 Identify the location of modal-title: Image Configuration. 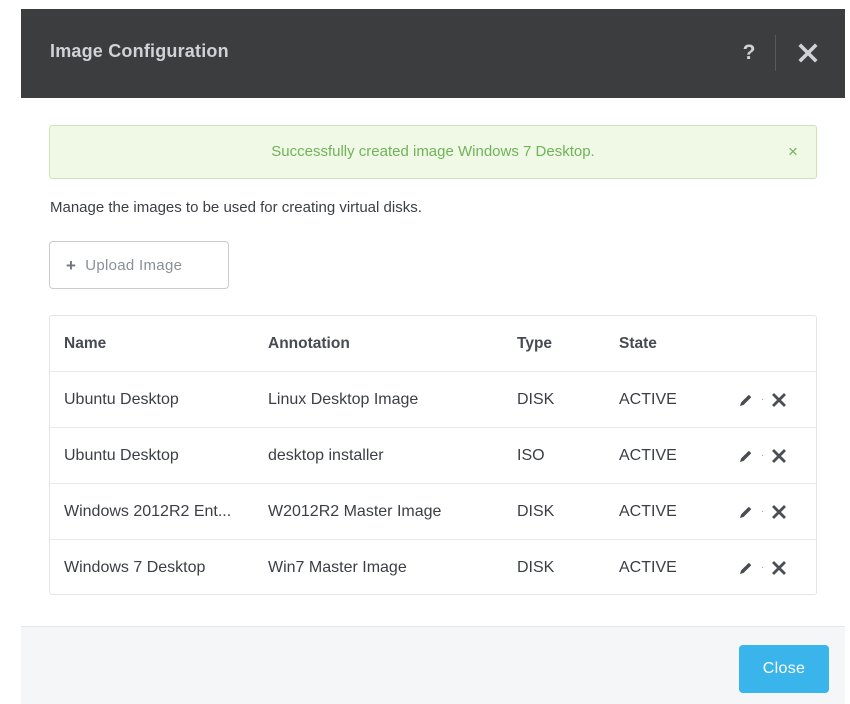
(139, 51).